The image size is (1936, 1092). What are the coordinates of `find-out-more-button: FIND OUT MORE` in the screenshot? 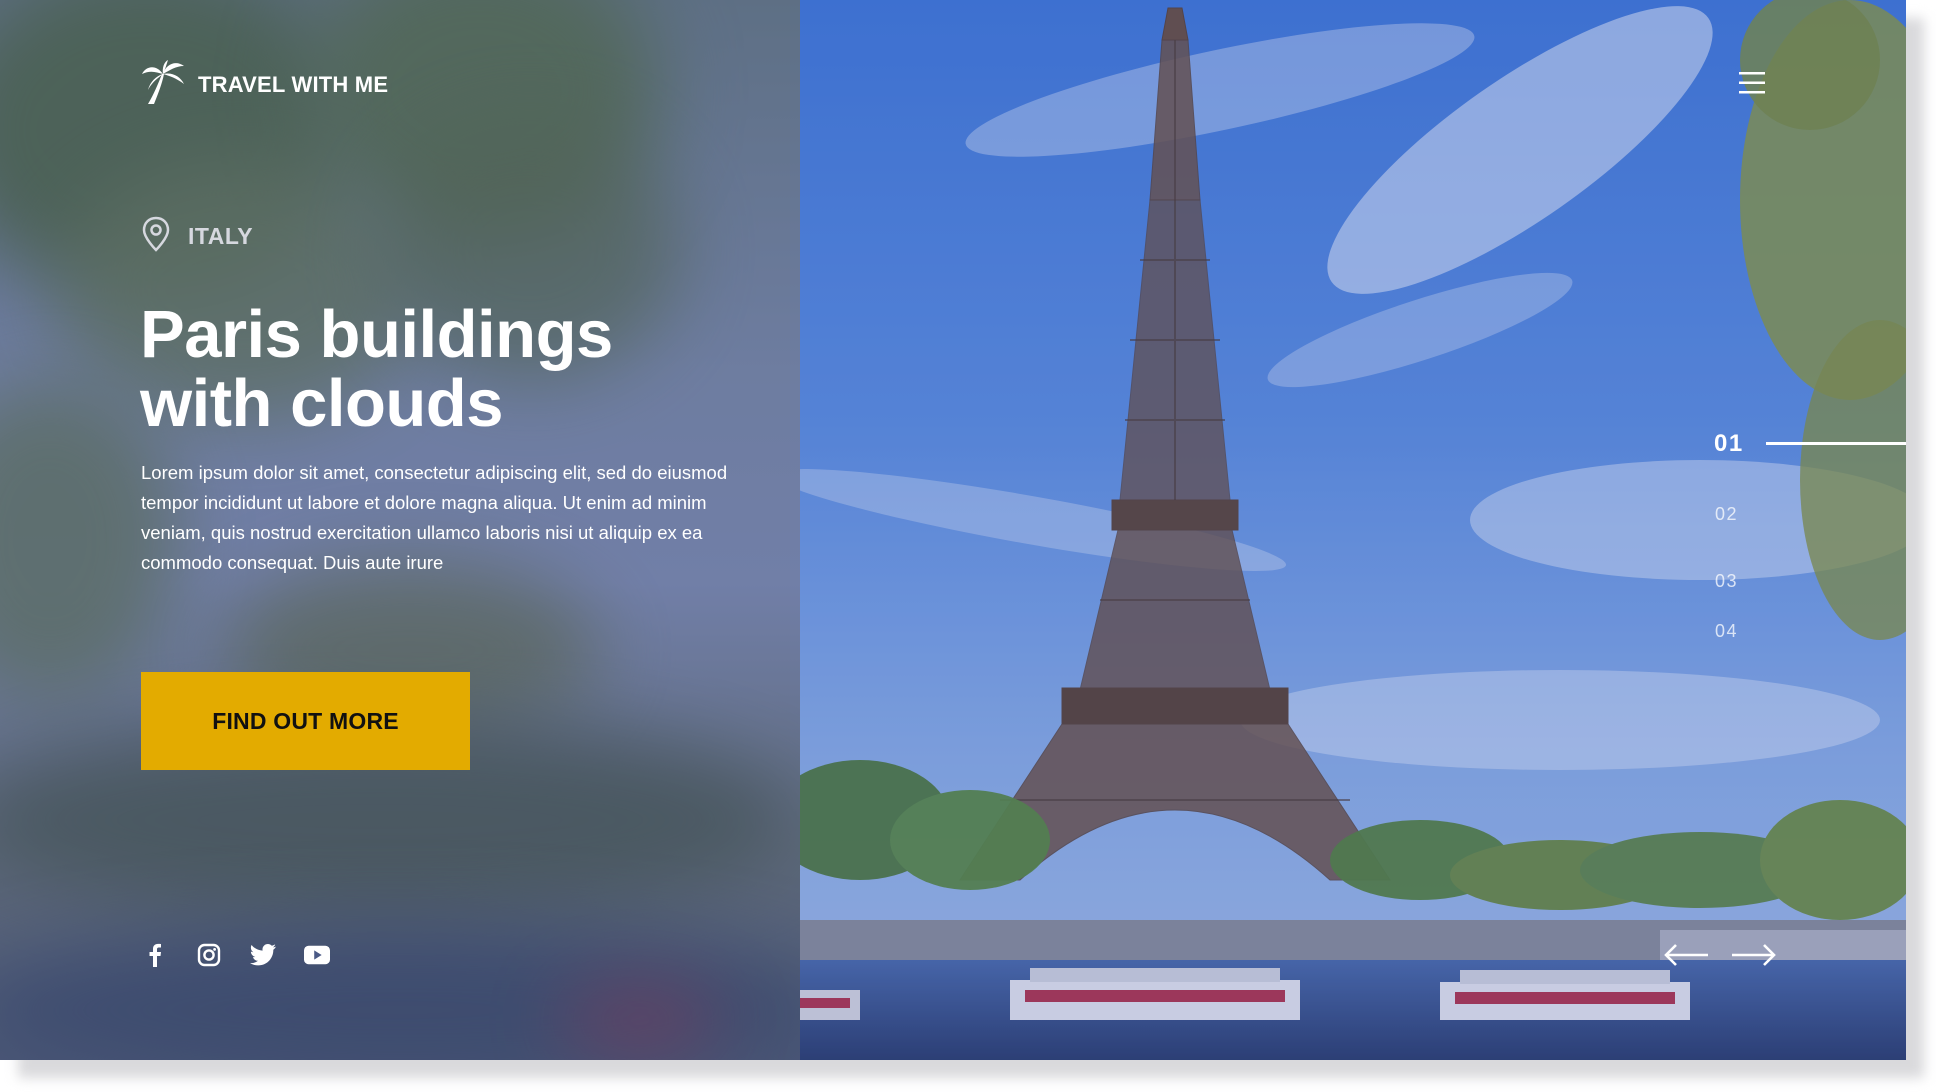 It's located at (305, 721).